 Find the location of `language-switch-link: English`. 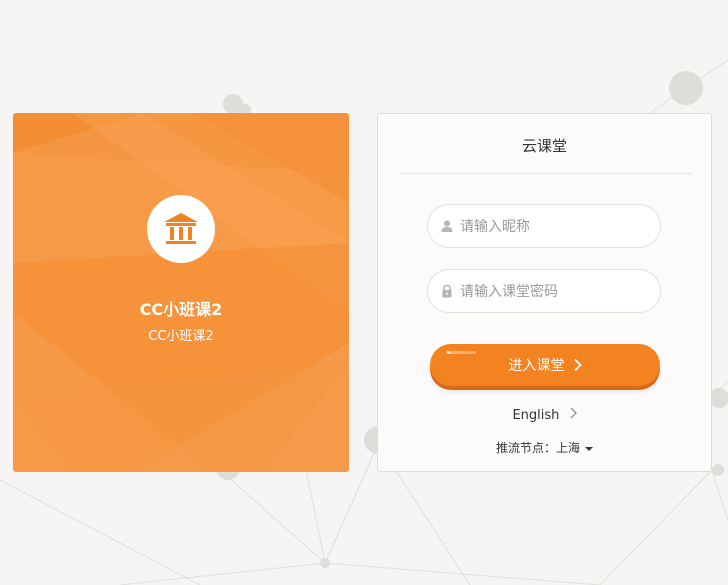

language-switch-link: English is located at coordinates (544, 414).